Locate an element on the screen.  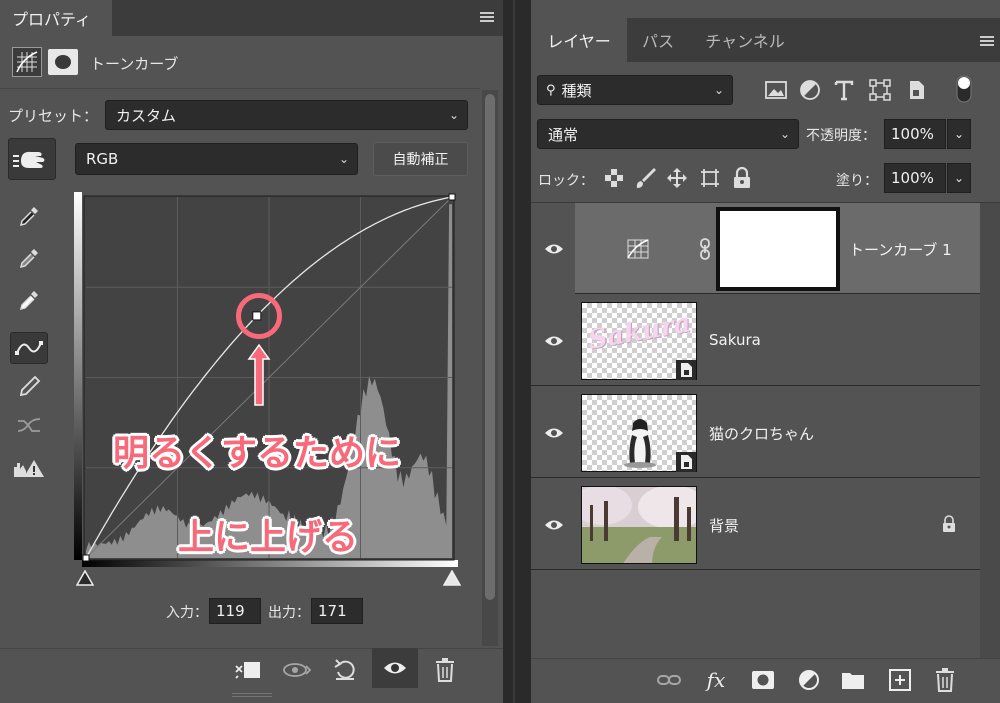
lock-transparent-pixels-icon is located at coordinates (614, 178).